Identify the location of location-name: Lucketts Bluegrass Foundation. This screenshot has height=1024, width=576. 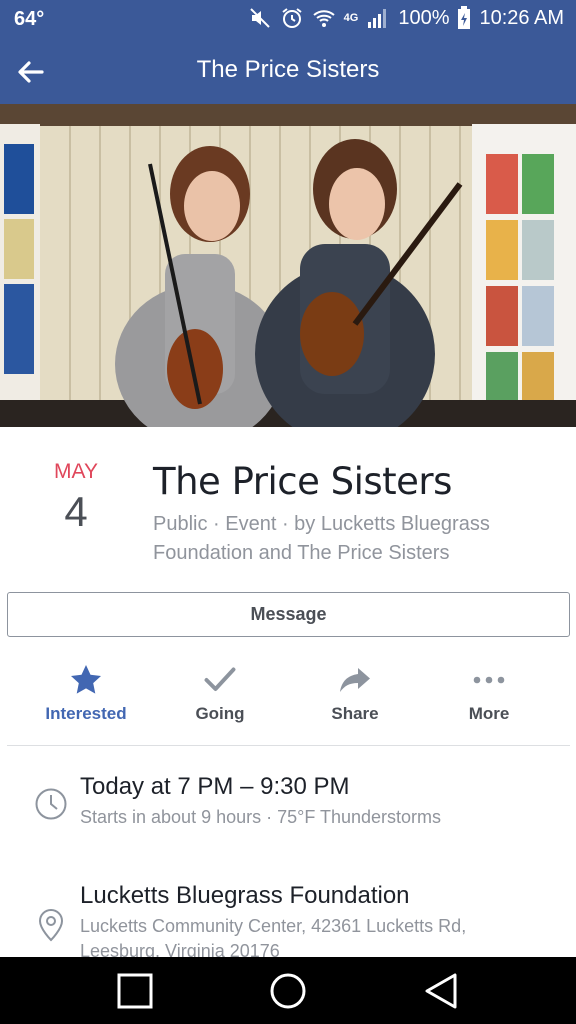
(245, 896).